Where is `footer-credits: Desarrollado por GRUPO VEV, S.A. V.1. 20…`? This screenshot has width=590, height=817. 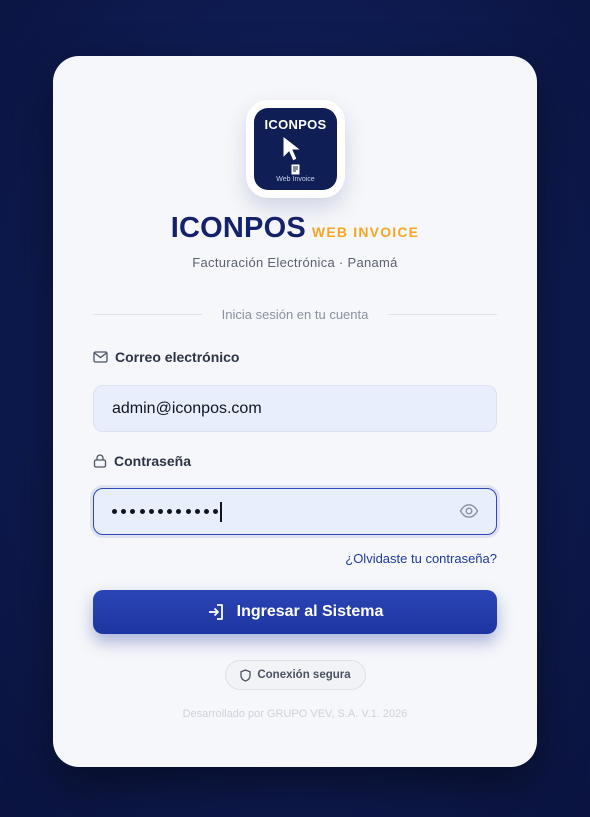
footer-credits: Desarrollado por GRUPO VEV, S.A. V.1. 20… is located at coordinates (295, 714).